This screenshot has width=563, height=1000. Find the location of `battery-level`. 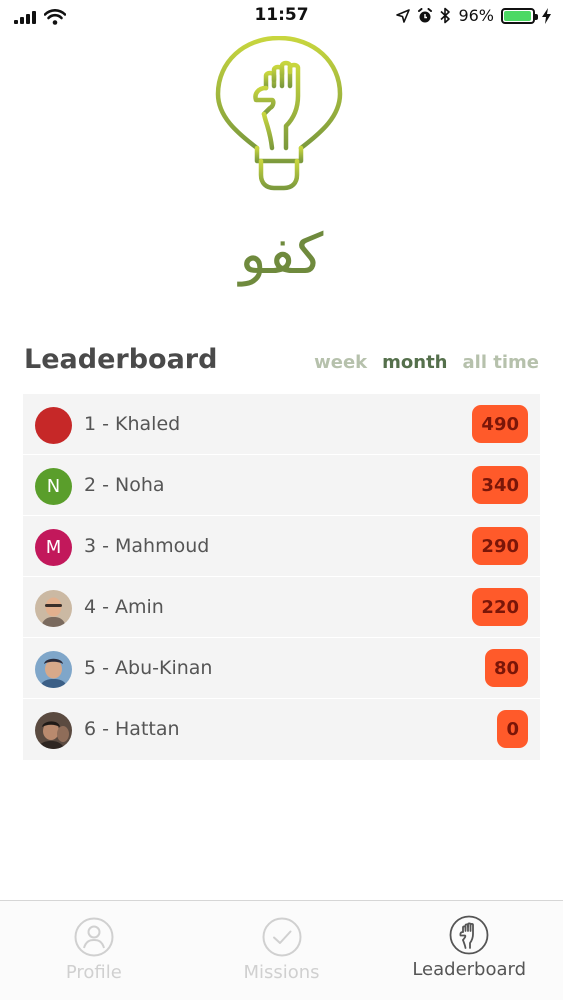

battery-level is located at coordinates (517, 15).